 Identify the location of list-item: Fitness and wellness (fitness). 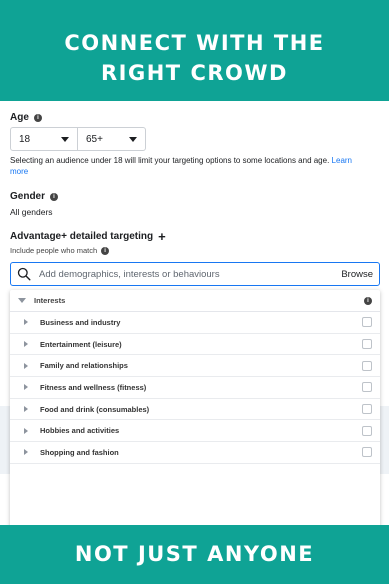
(195, 388).